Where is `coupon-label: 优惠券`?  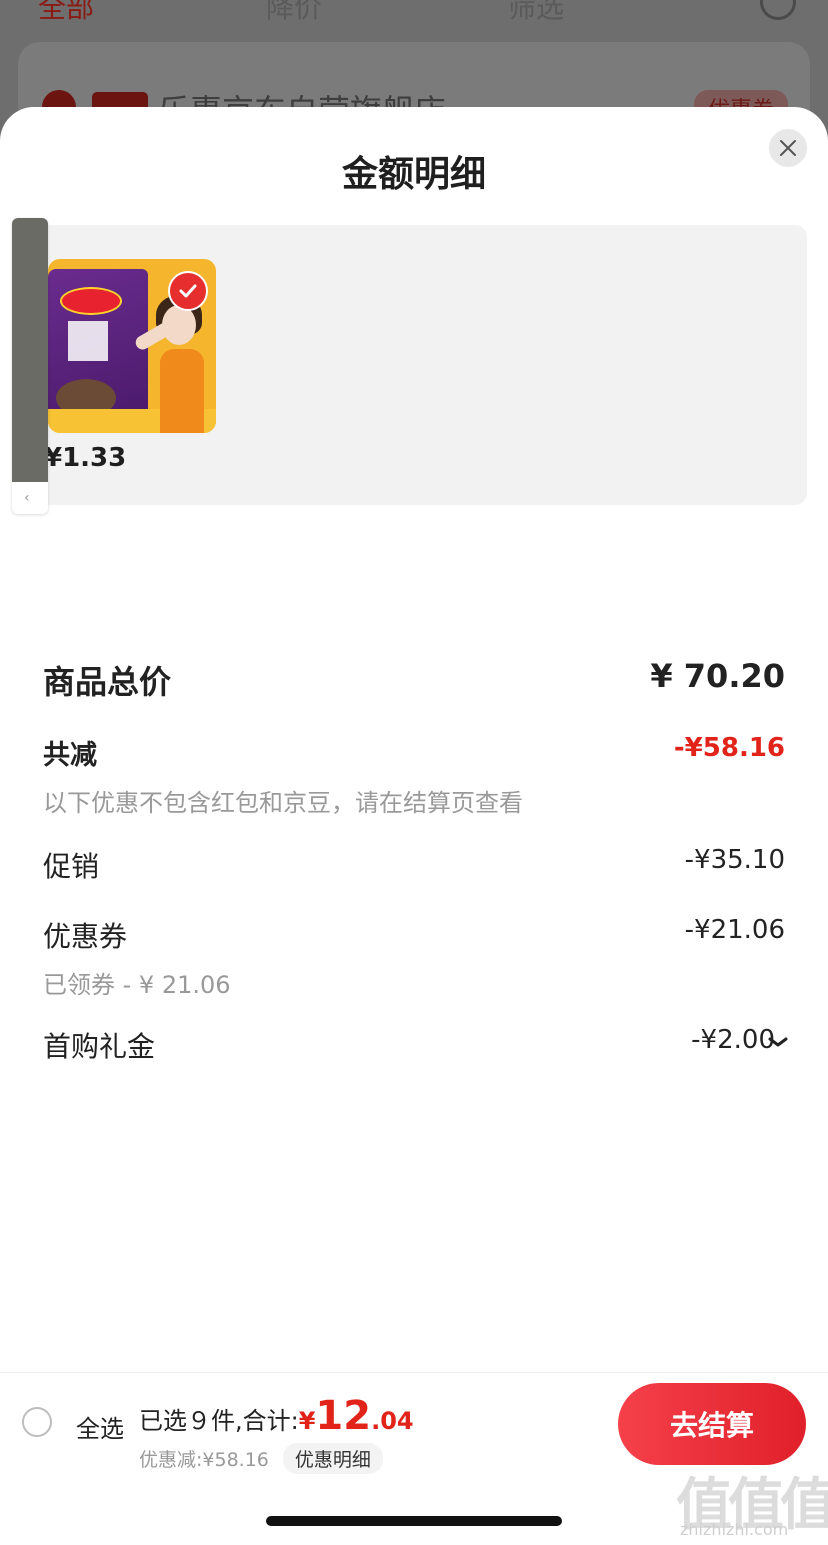
coupon-label: 优惠券 is located at coordinates (85, 936).